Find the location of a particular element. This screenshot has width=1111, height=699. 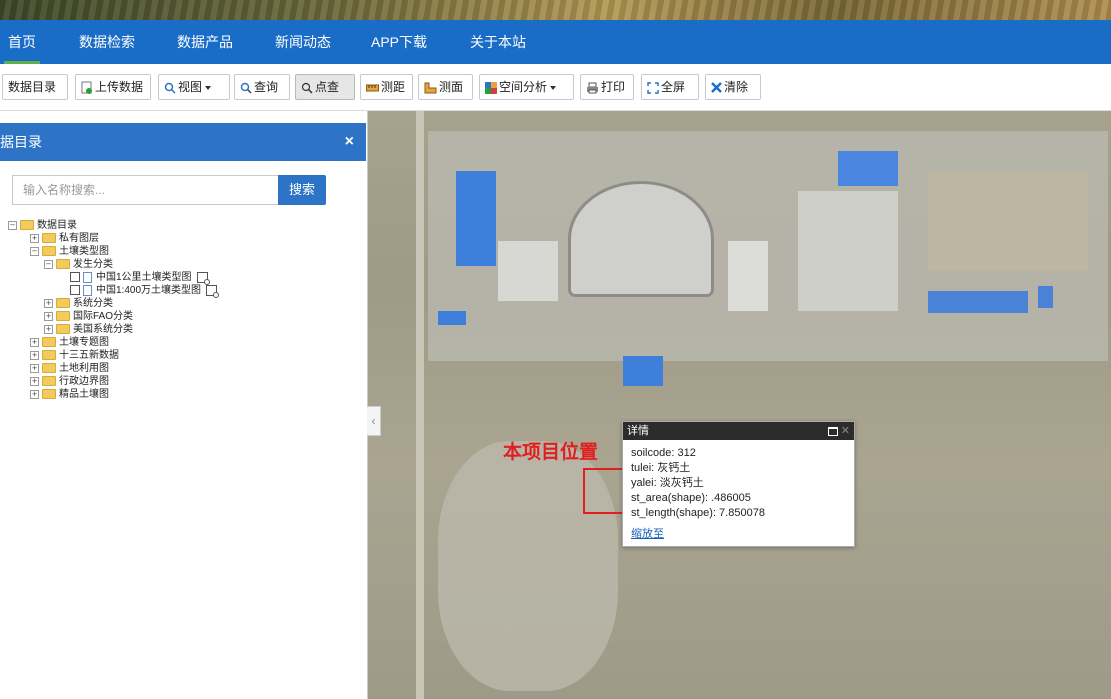

point-query-button: 点查 is located at coordinates (325, 87).